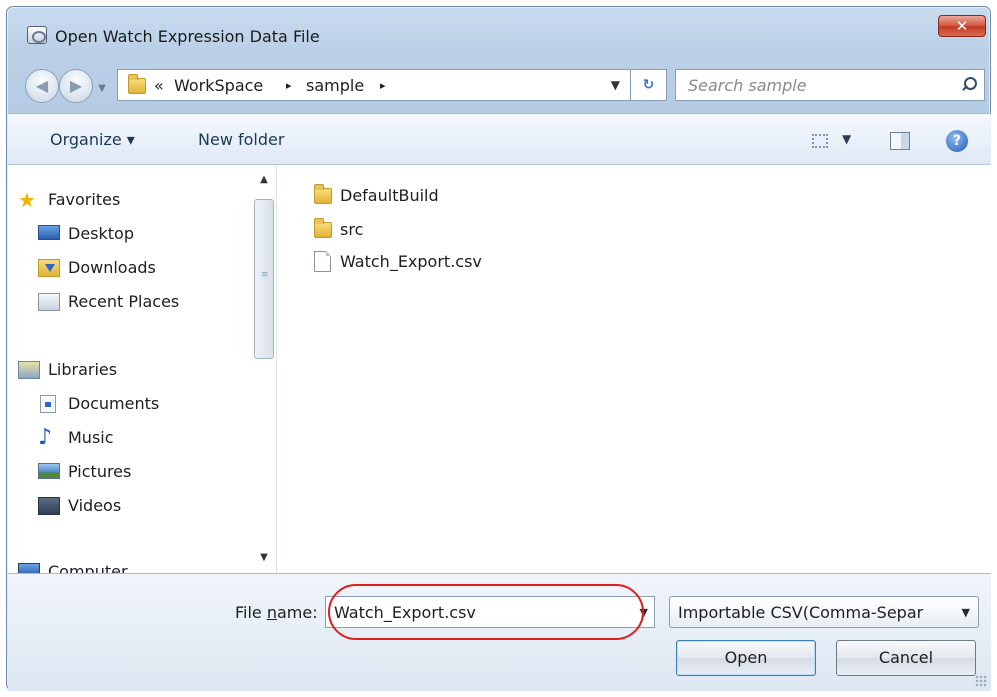  What do you see at coordinates (29, 568) in the screenshot?
I see `computer-icon` at bounding box center [29, 568].